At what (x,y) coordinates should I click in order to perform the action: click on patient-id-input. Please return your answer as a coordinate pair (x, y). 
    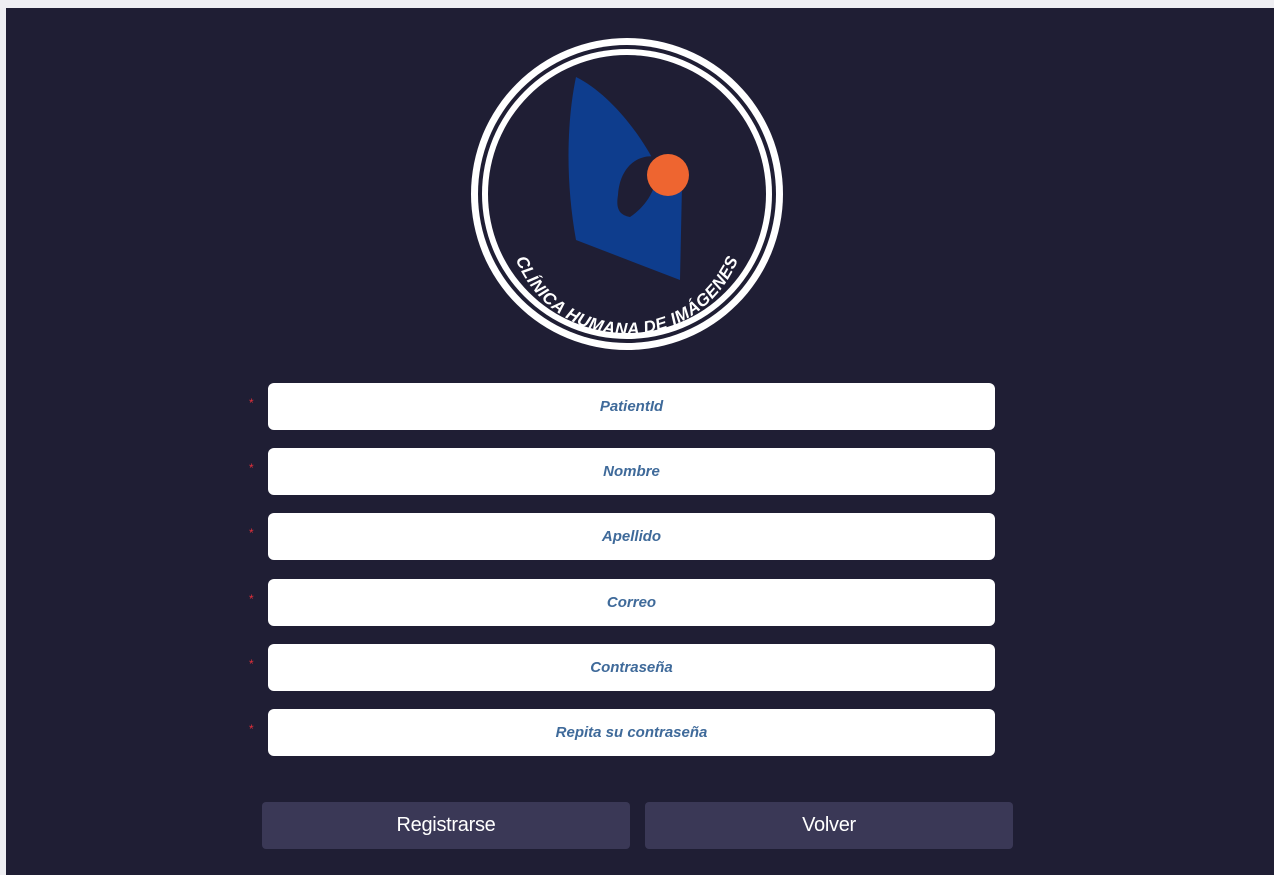
    Looking at the image, I should click on (631, 406).